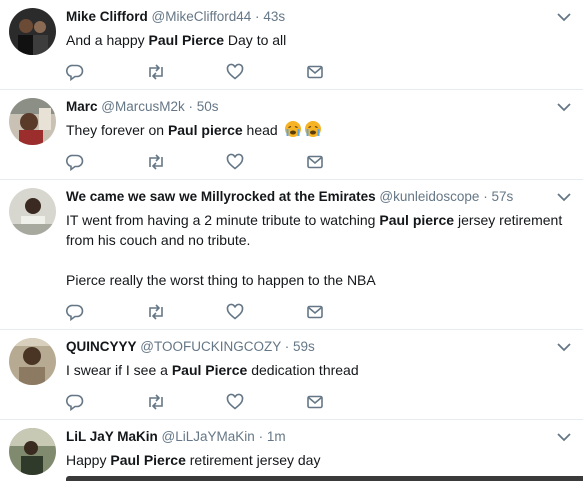 Image resolution: width=583 pixels, height=481 pixels. I want to click on timestamp: 50s, so click(208, 106).